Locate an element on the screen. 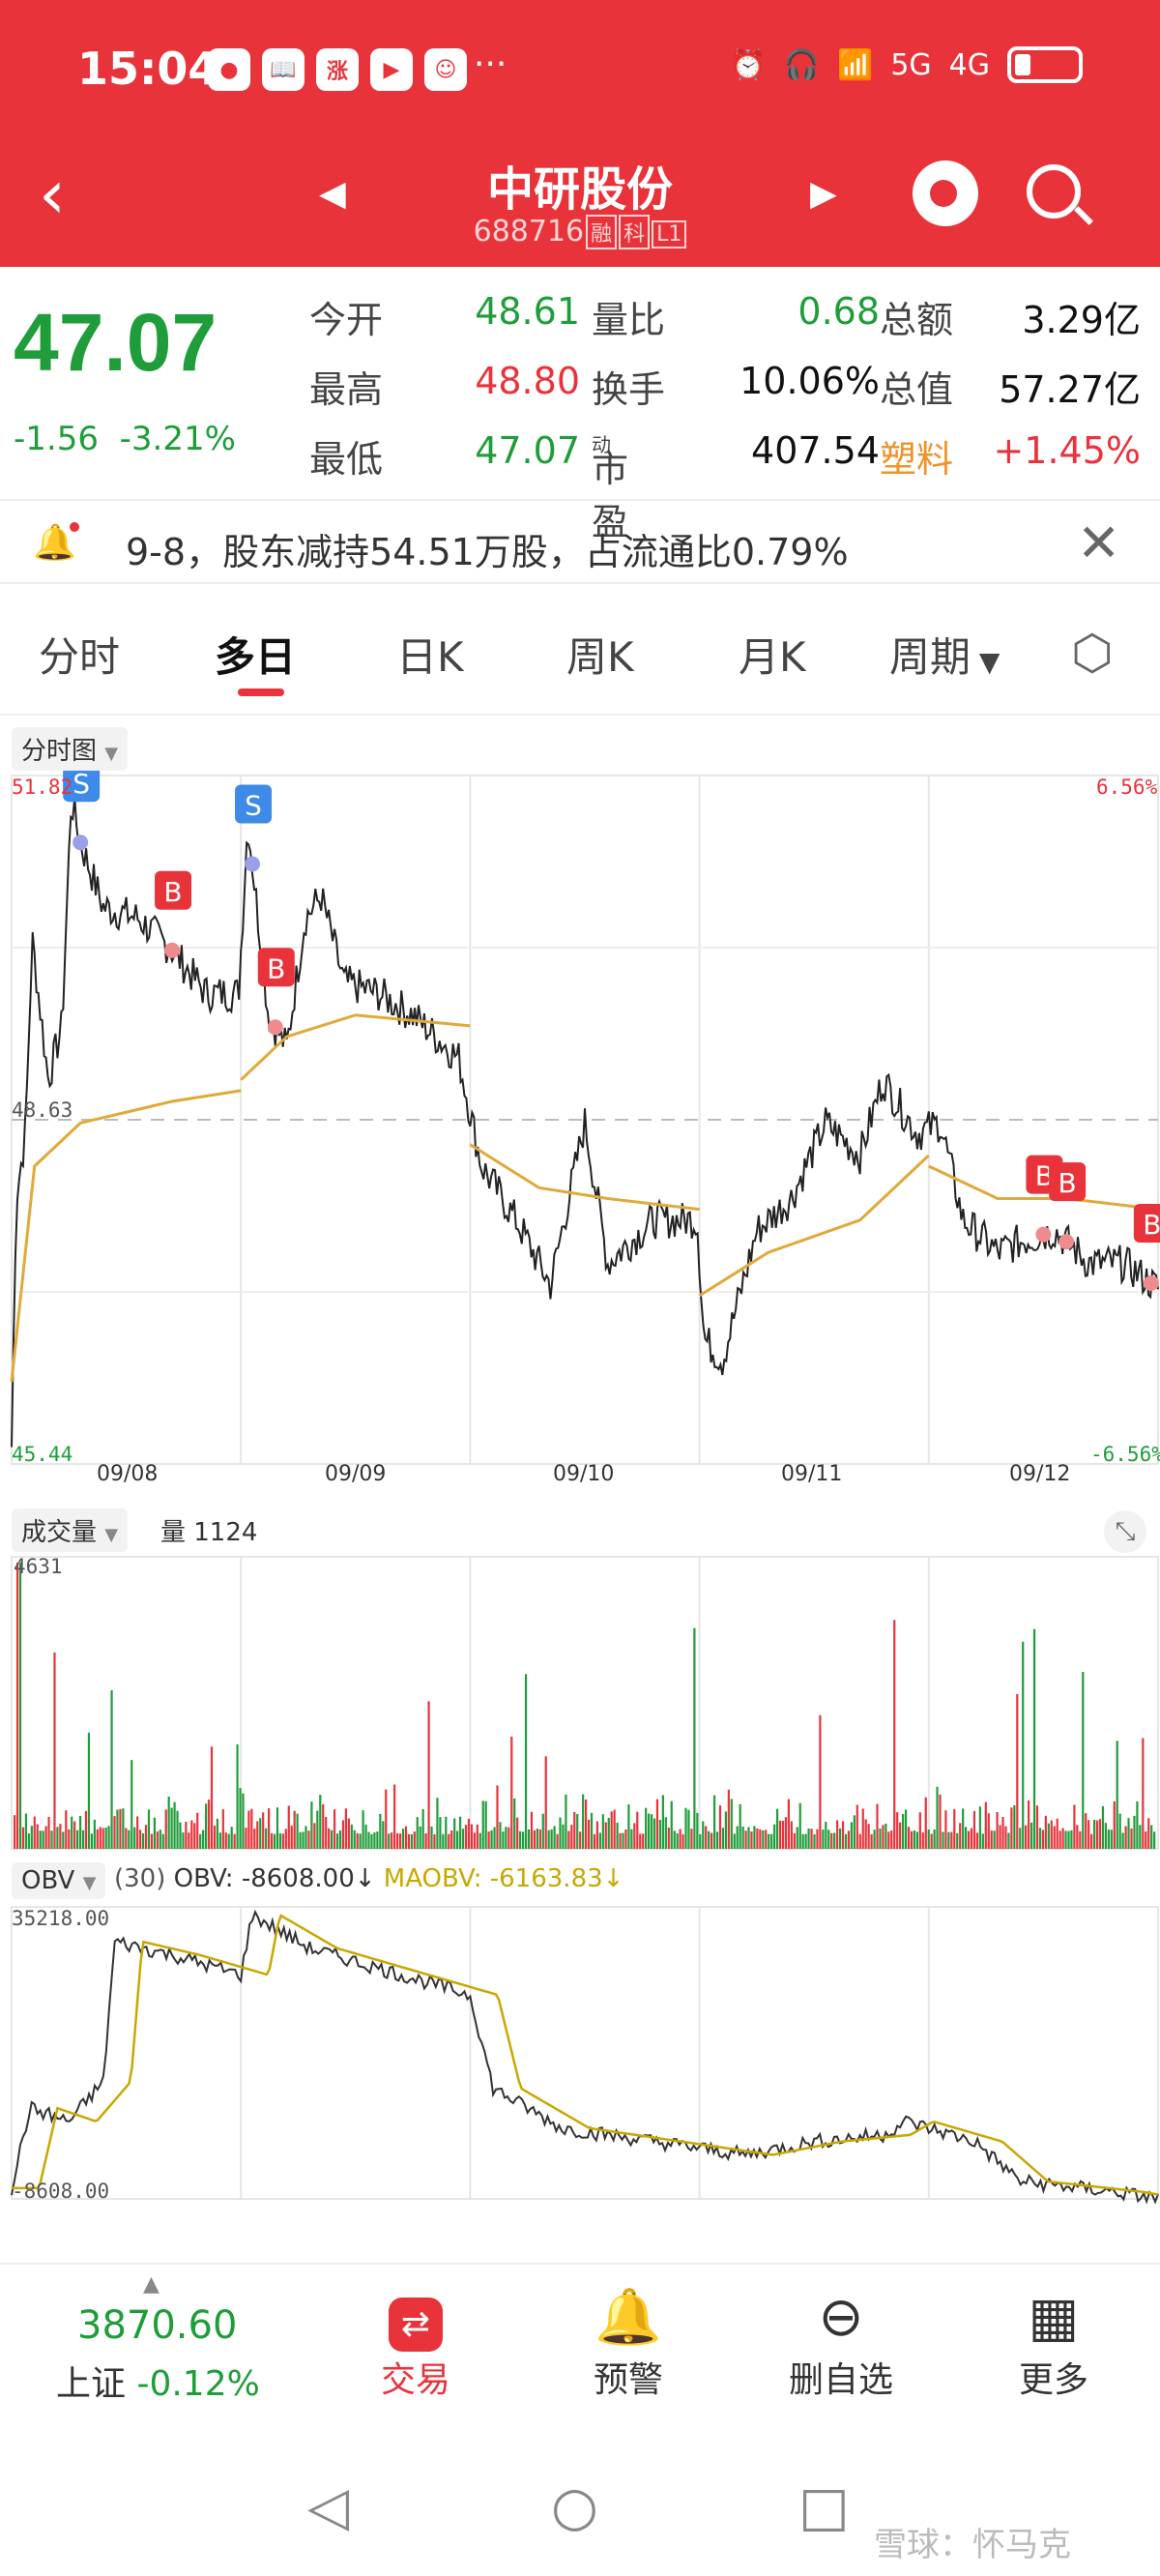  minus-circle-icon: ⊖ is located at coordinates (841, 2317).